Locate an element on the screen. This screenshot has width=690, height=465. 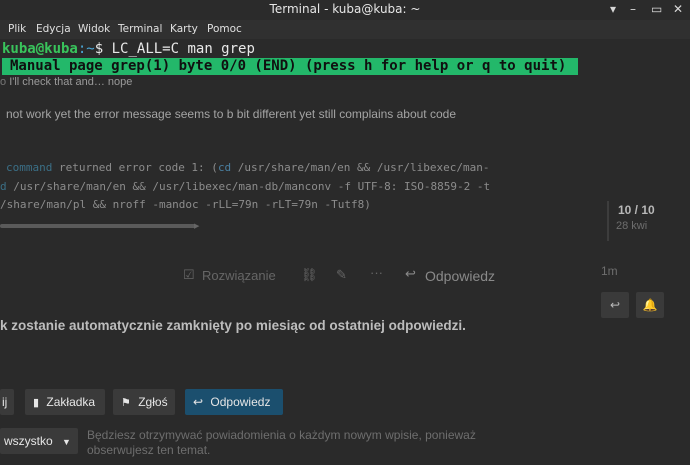
menubar: Plik Edycja Widok Terminal Karty Pomoc is located at coordinates (345, 29).